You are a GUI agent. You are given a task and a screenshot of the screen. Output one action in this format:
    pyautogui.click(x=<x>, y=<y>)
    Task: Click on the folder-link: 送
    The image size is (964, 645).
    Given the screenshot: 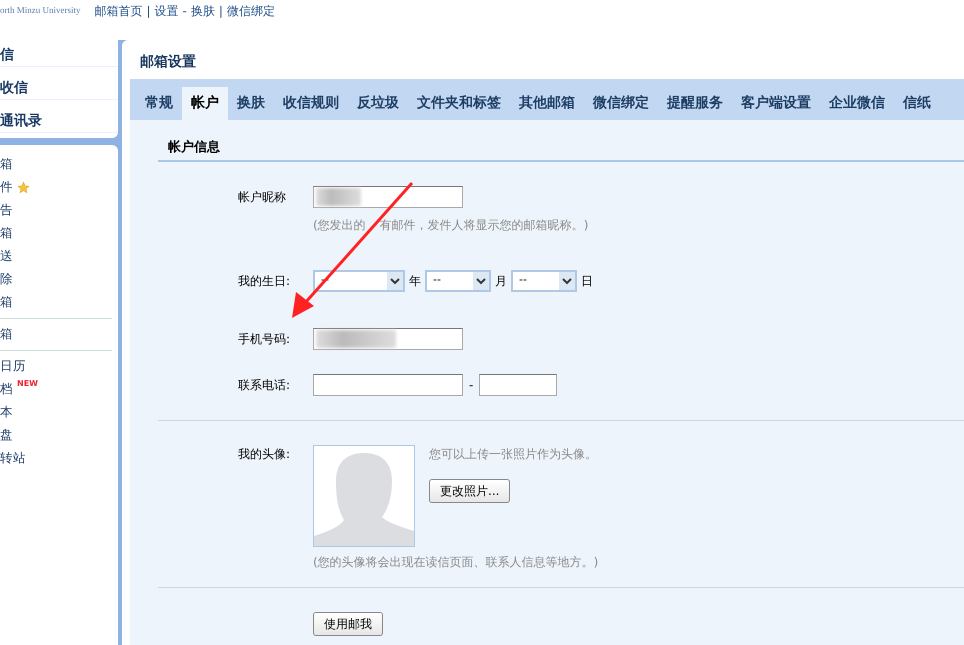 What is the action you would take?
    pyautogui.click(x=6, y=256)
    